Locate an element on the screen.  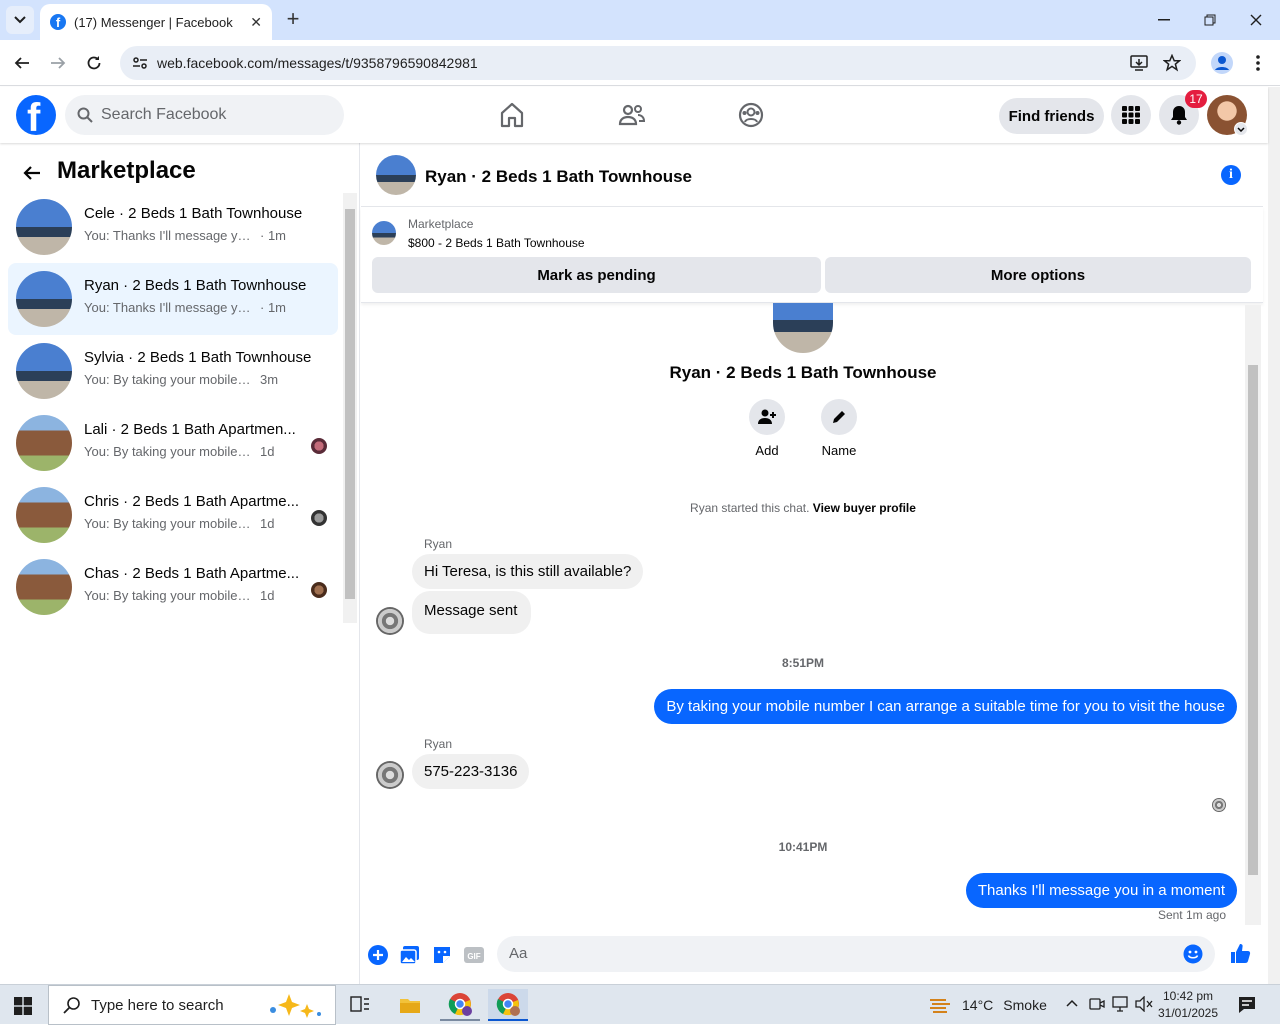
install-app-icon is located at coordinates (1139, 63).